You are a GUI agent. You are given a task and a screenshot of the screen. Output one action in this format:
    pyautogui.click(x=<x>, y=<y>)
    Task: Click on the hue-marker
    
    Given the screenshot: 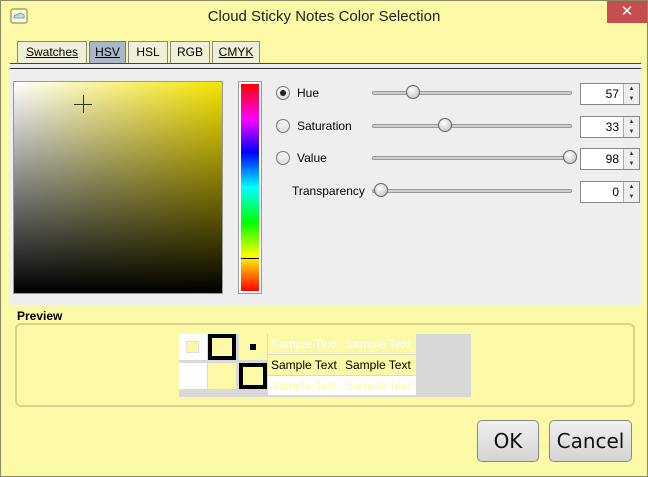 What is the action you would take?
    pyautogui.click(x=250, y=258)
    